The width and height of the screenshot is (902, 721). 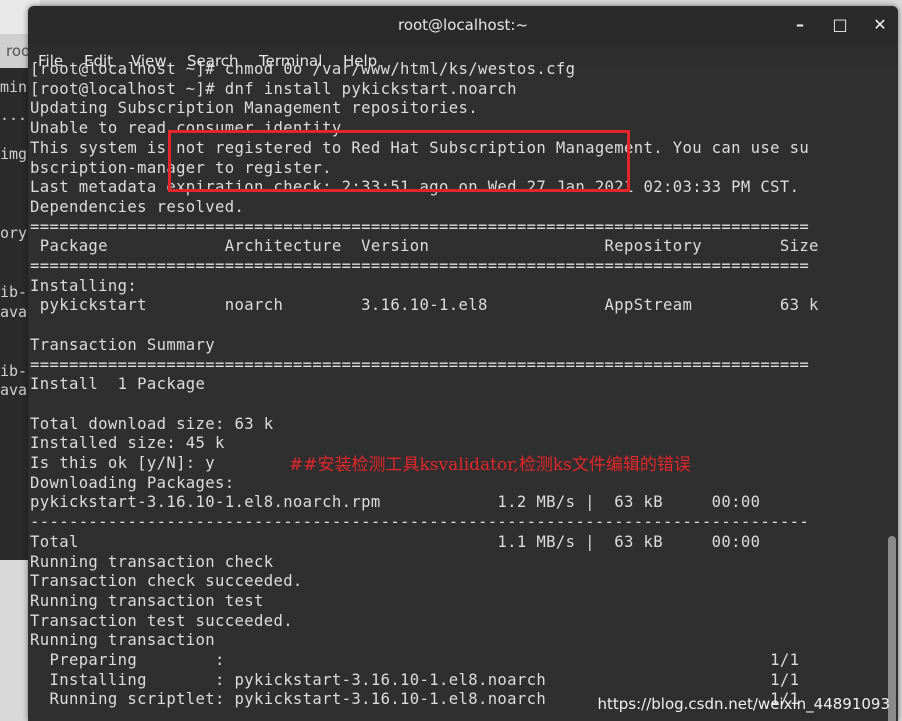 What do you see at coordinates (14, 233) in the screenshot?
I see `background-side-text: ory` at bounding box center [14, 233].